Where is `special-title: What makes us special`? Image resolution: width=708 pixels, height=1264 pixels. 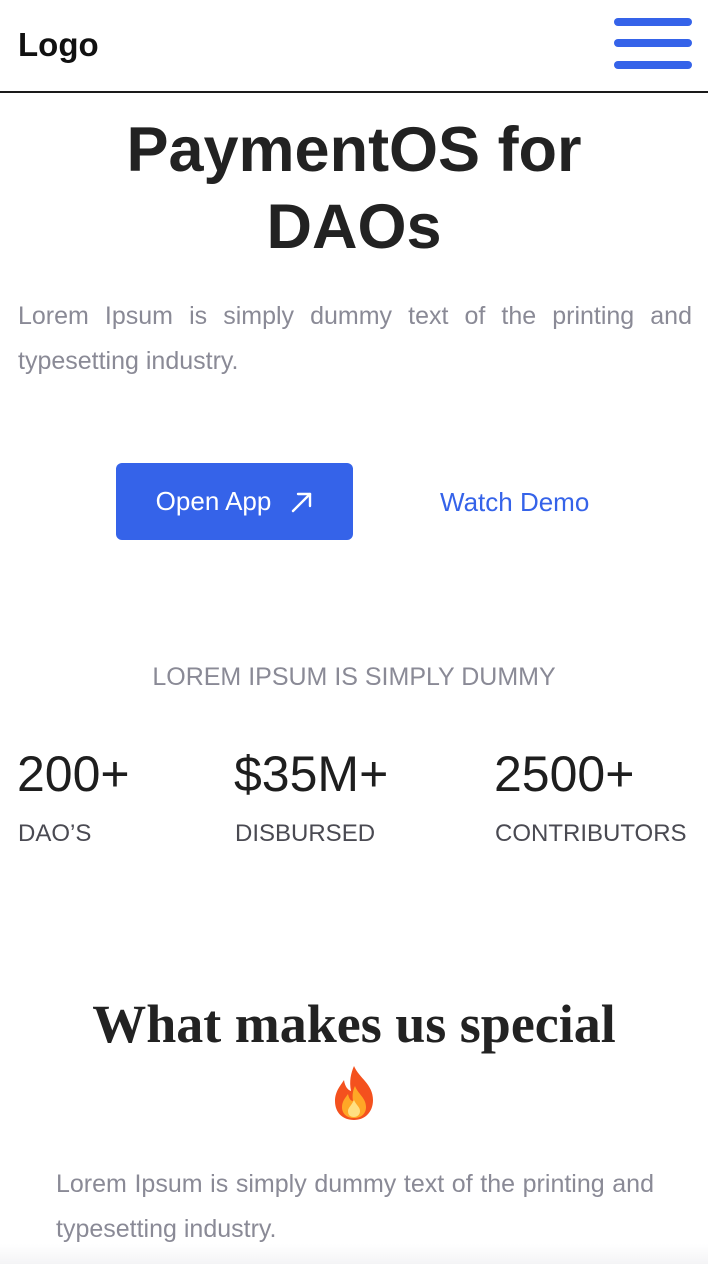 special-title: What makes us special is located at coordinates (354, 1024).